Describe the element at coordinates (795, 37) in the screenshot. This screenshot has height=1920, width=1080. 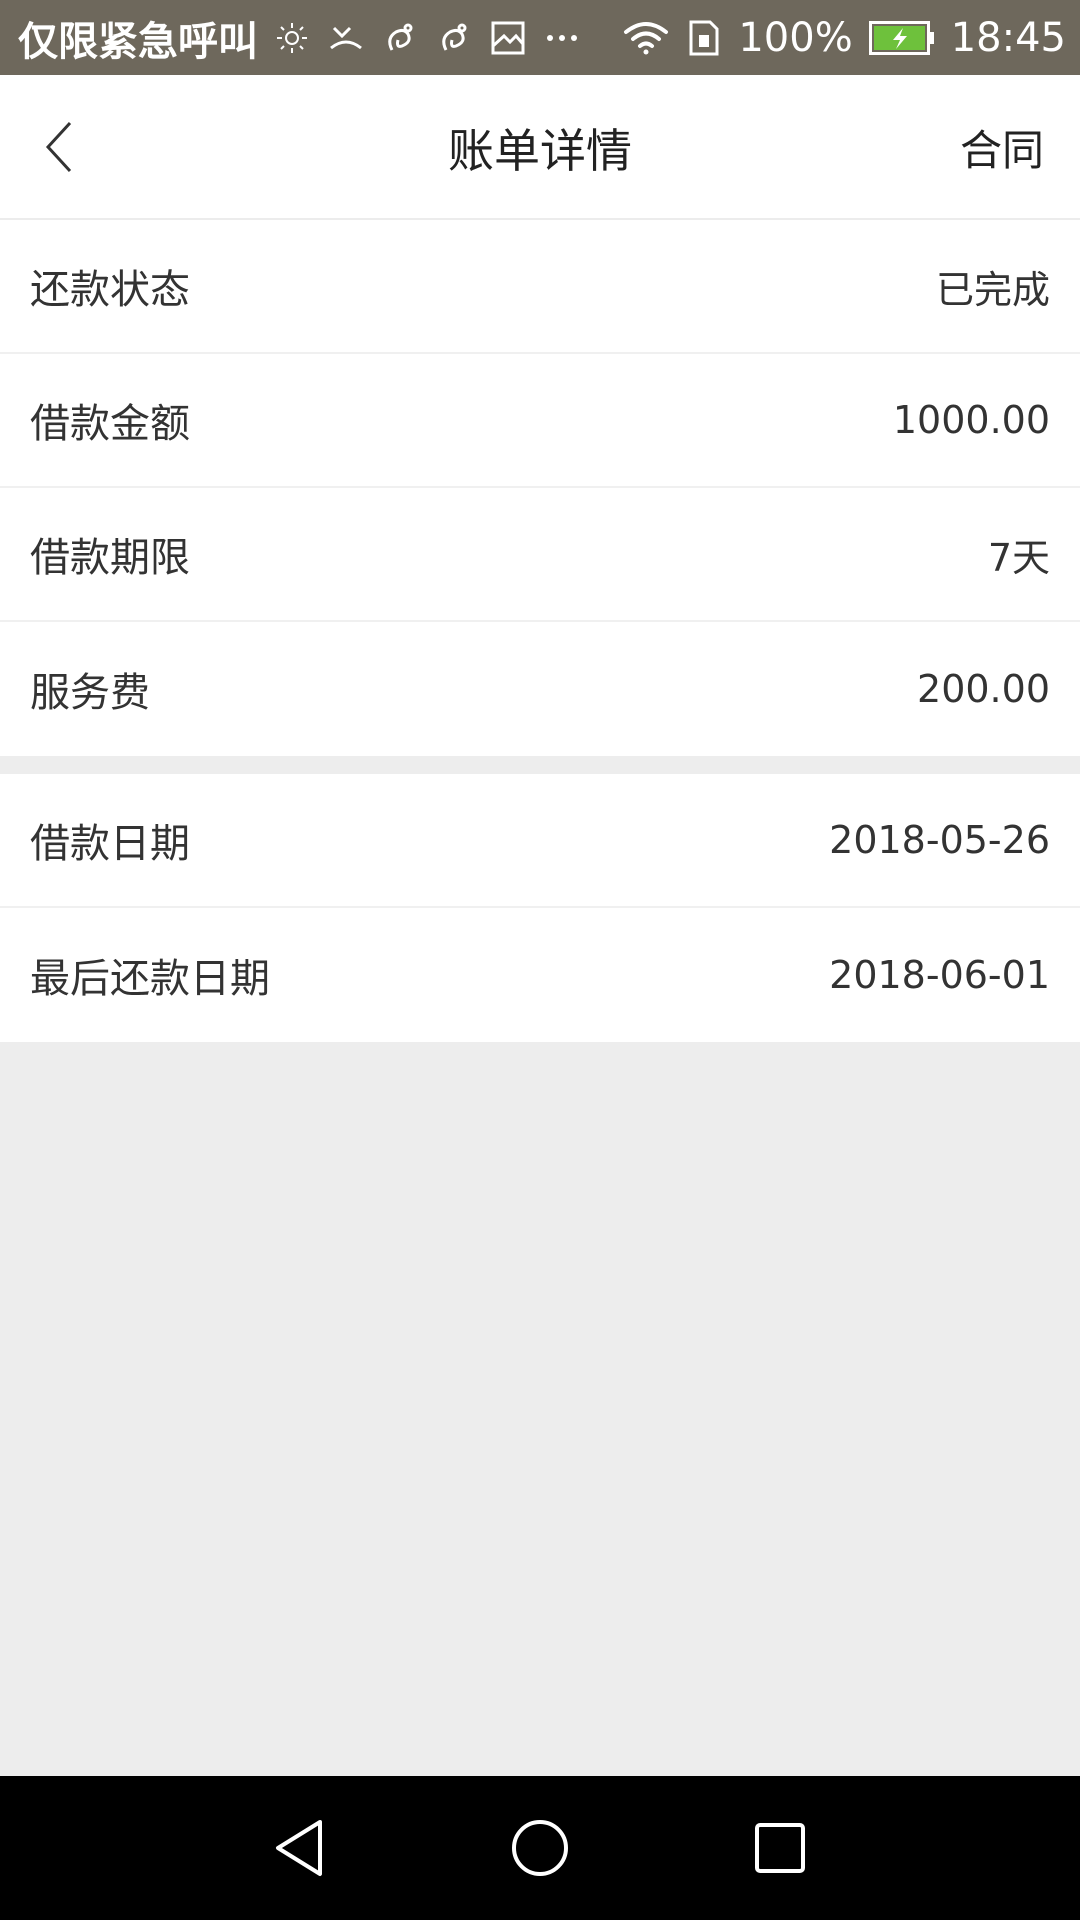
I see `battery-percentage: 100%` at that location.